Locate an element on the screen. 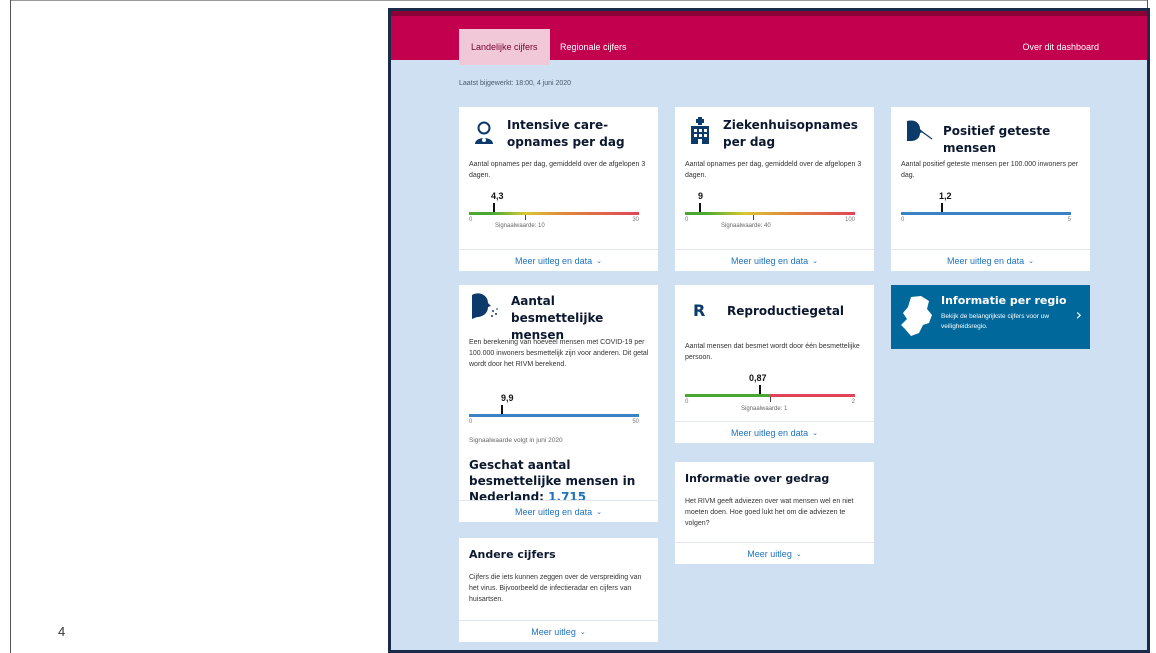 This screenshot has width=1156, height=653. card-title: Ziekenhuisopnames per dag is located at coordinates (790, 133).